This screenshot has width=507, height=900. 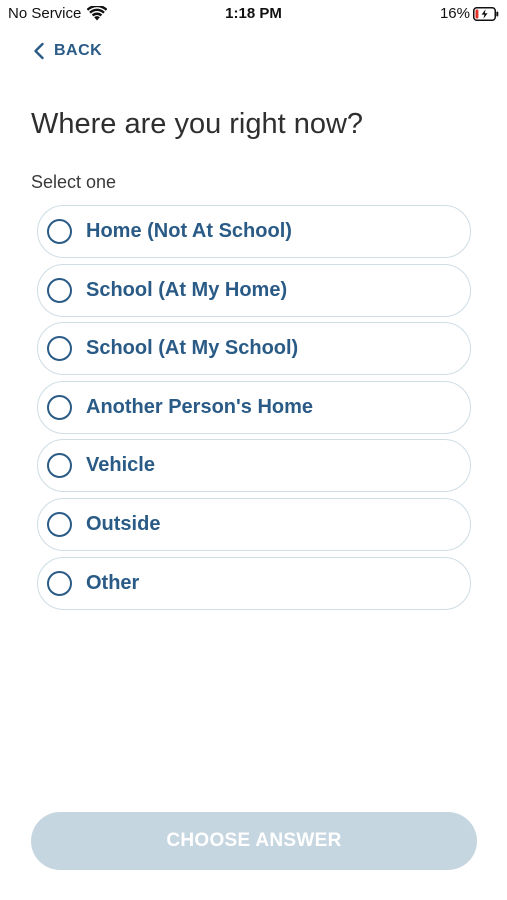 What do you see at coordinates (254, 583) in the screenshot?
I see `option-other: Other` at bounding box center [254, 583].